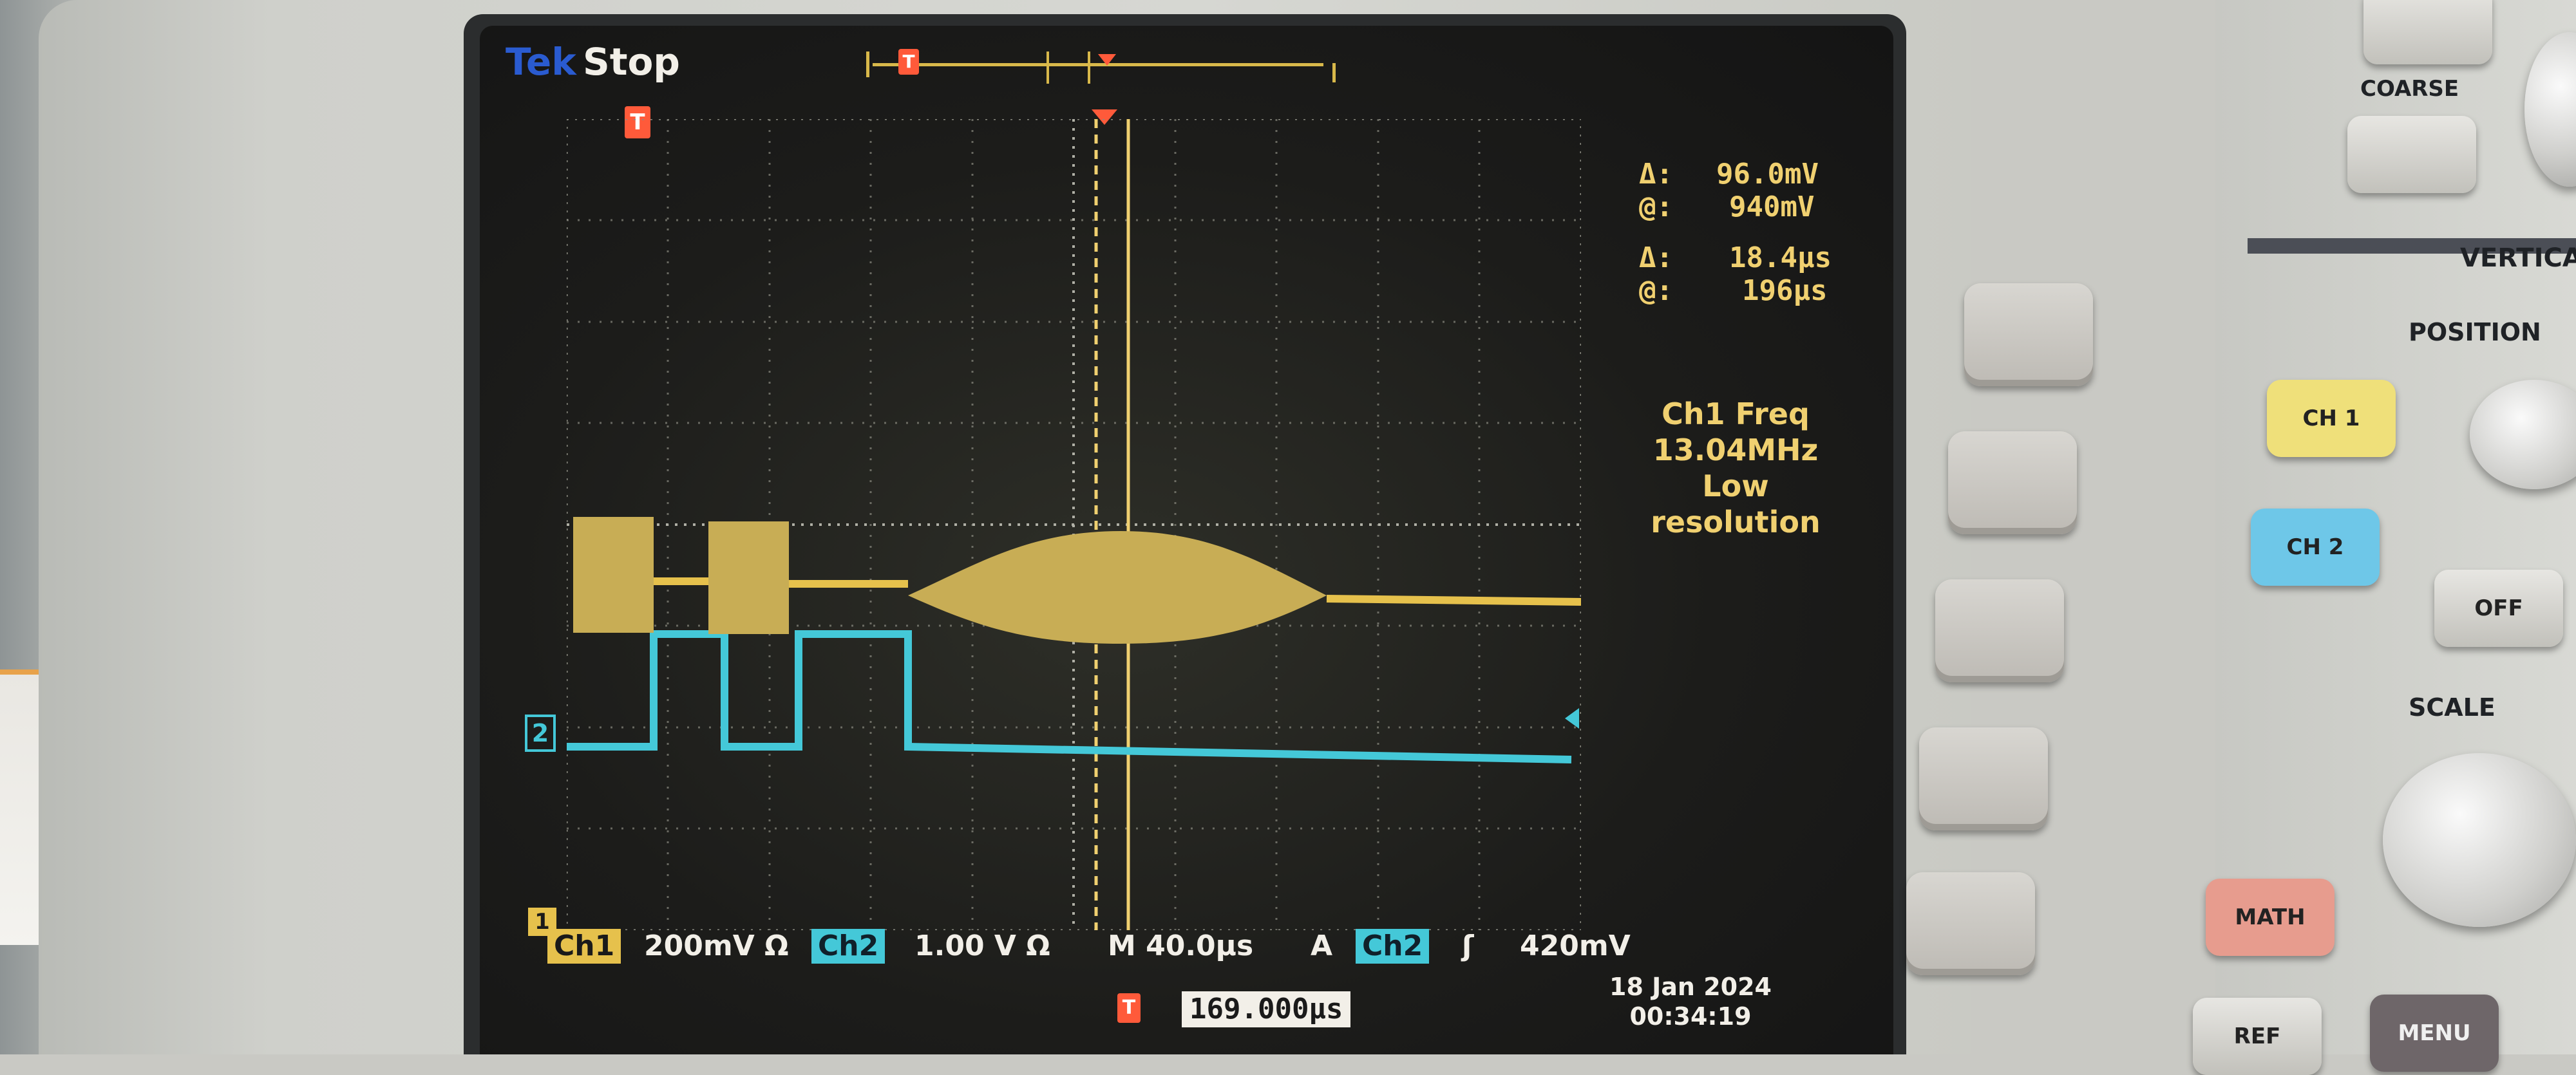  I want to click on math-menu-button: MATH, so click(2270, 917).